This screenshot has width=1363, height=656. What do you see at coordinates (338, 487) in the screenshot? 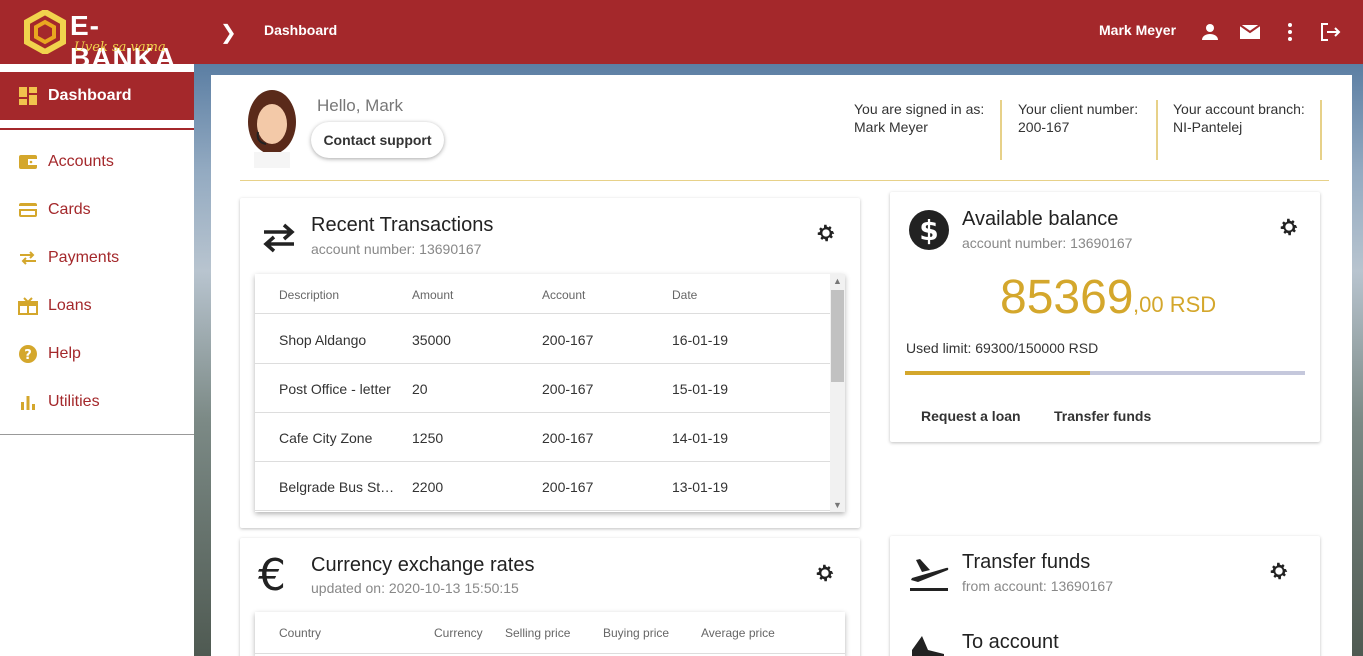
I see `cell-description: Belgrade Bus Station` at bounding box center [338, 487].